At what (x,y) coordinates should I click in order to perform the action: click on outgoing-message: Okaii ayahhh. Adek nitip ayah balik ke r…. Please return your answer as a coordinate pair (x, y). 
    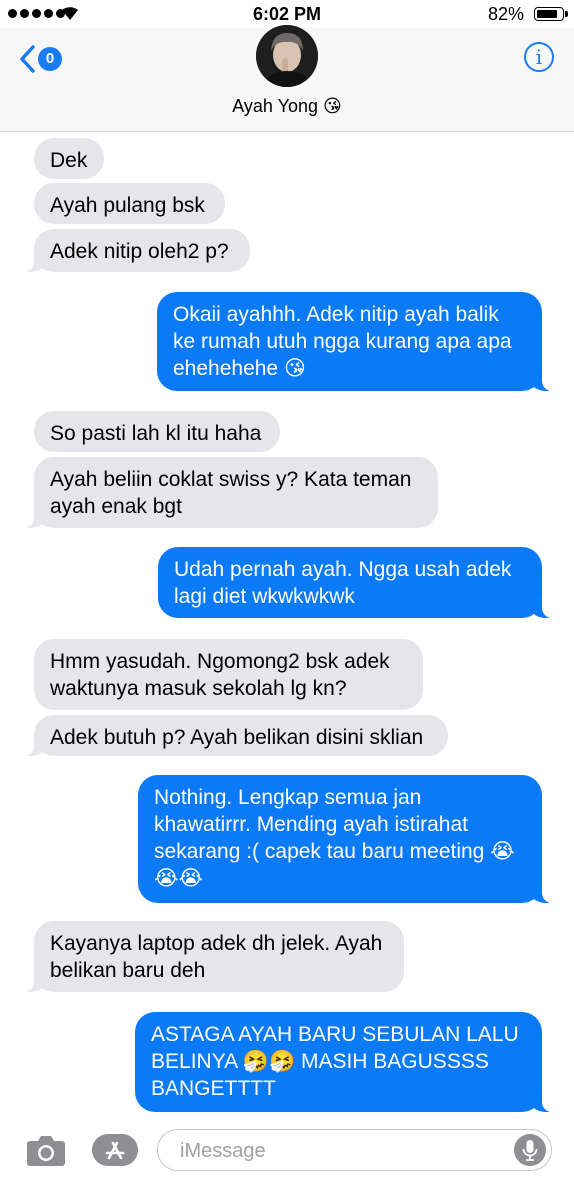
    Looking at the image, I should click on (354, 341).